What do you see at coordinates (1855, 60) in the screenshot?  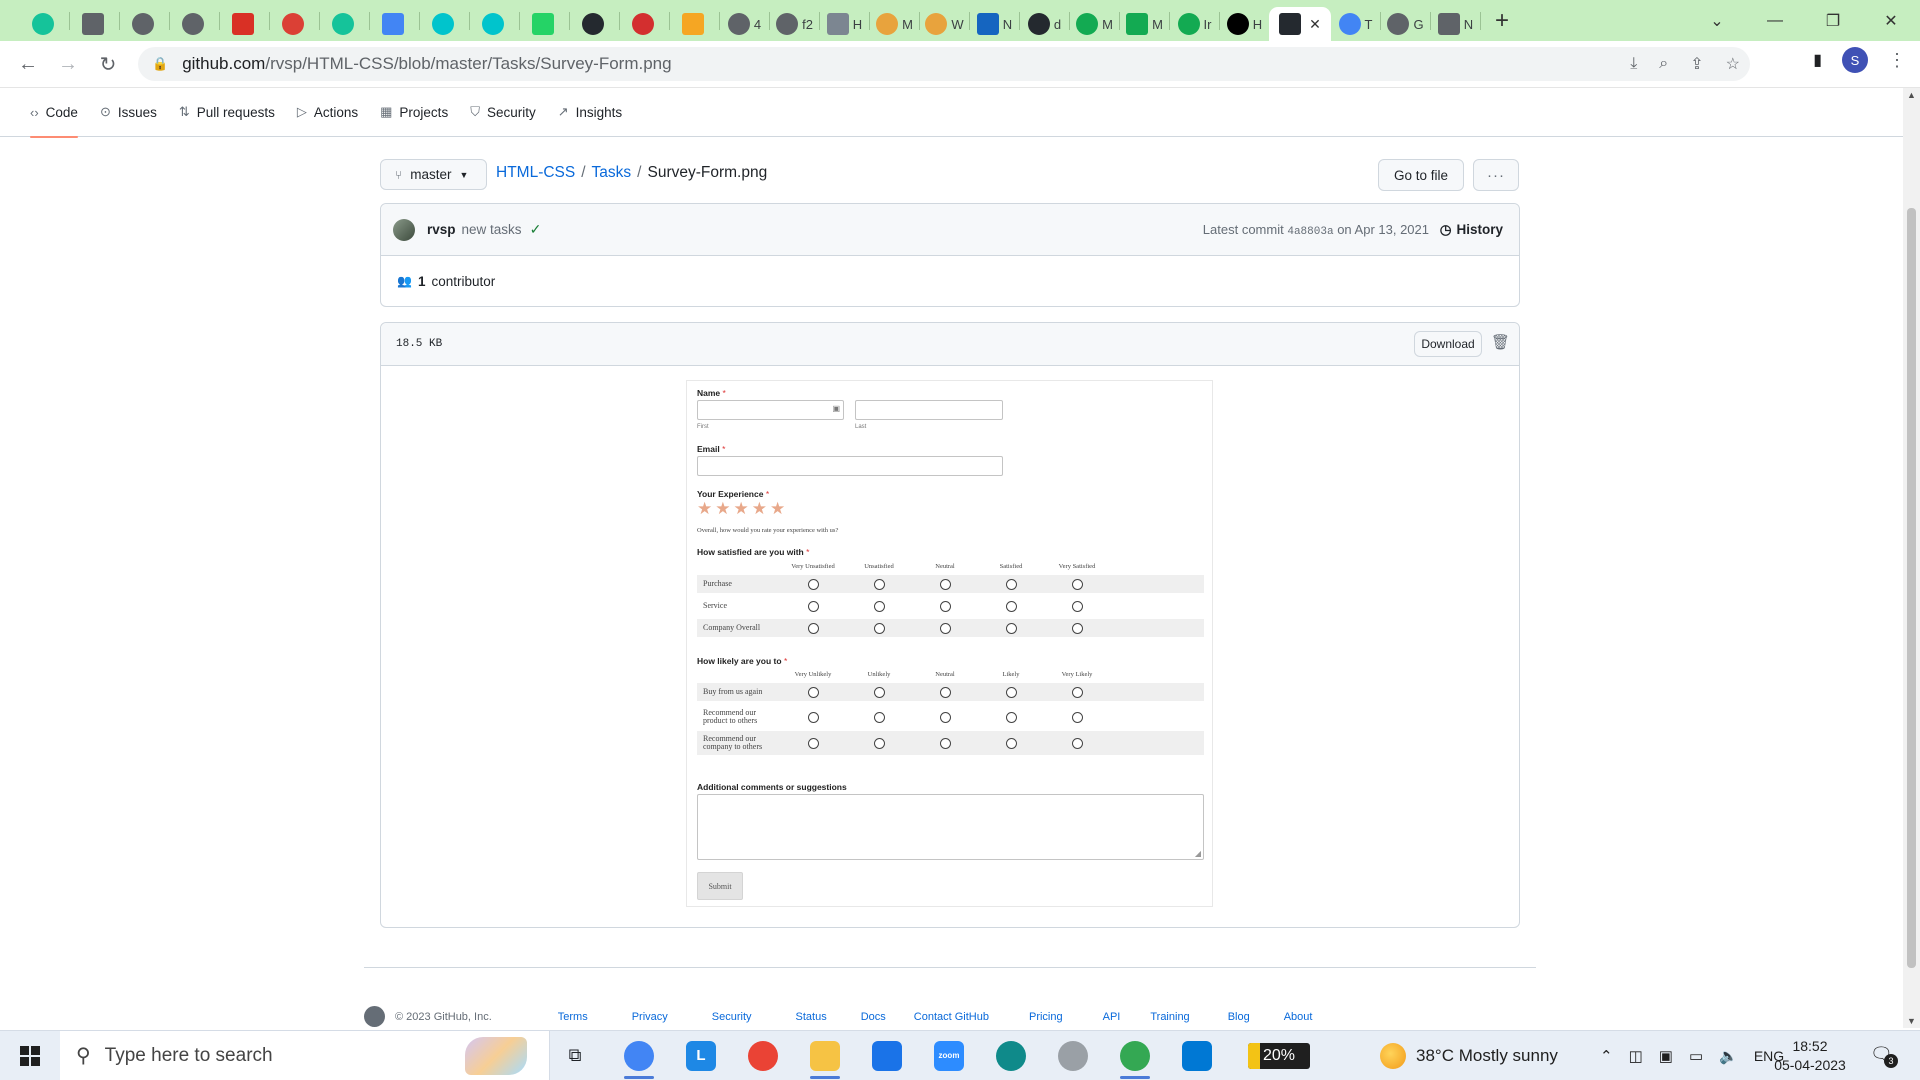 I see `profile-avatar: S` at bounding box center [1855, 60].